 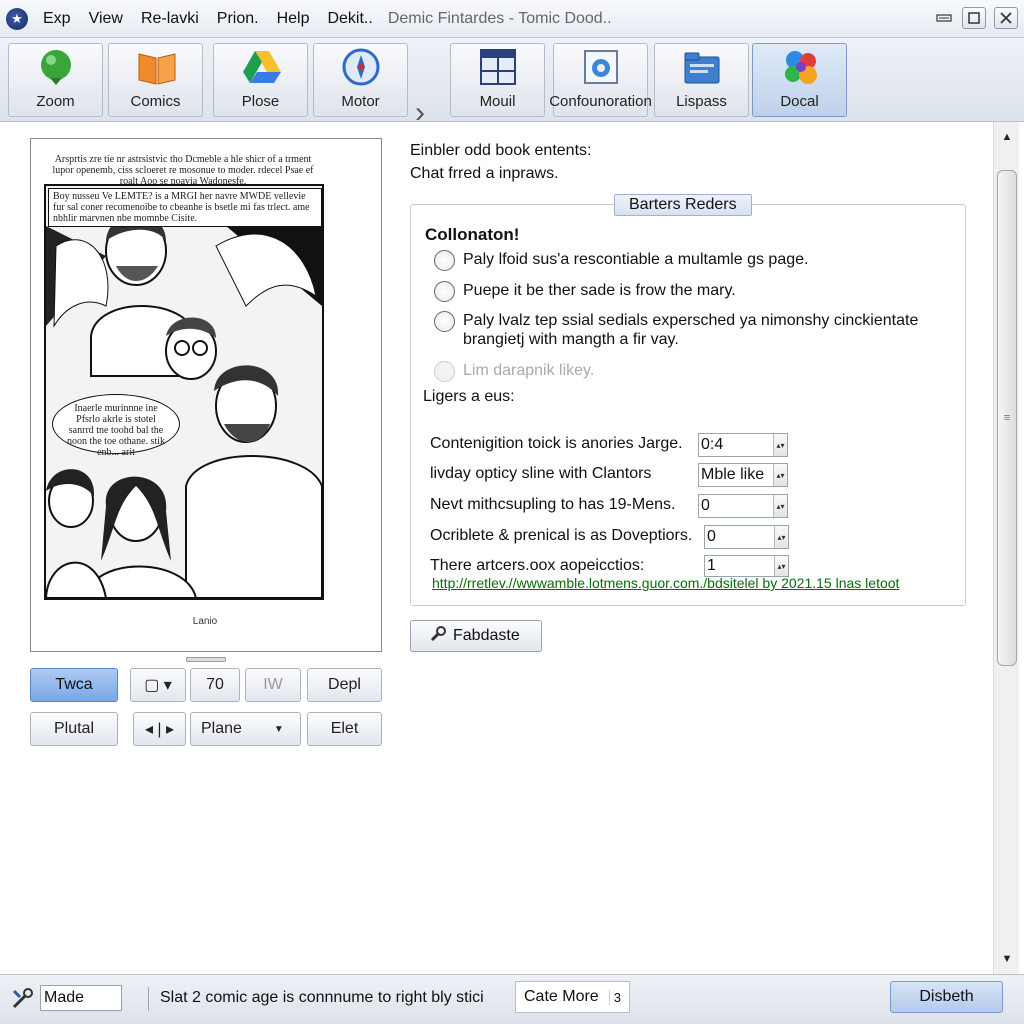 I want to click on zoom-value-field: 70, so click(x=215, y=685).